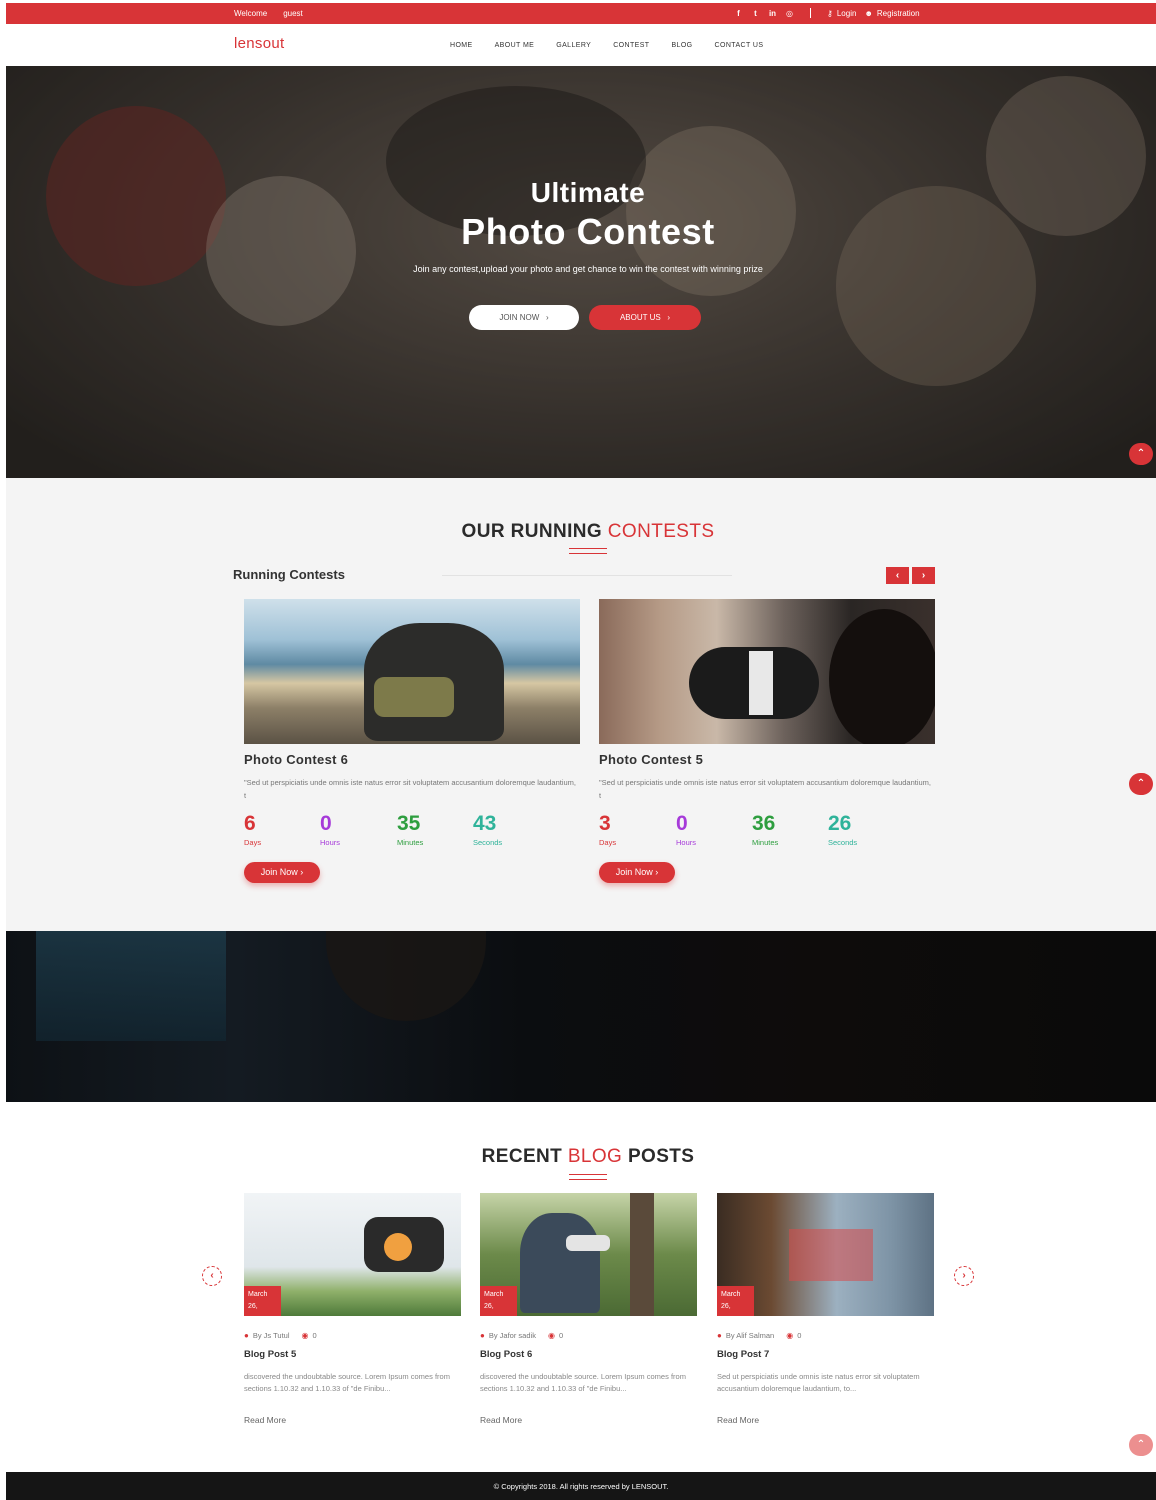  Describe the element at coordinates (296, 759) in the screenshot. I see `contest-6-title: Photo Contest 6` at that location.